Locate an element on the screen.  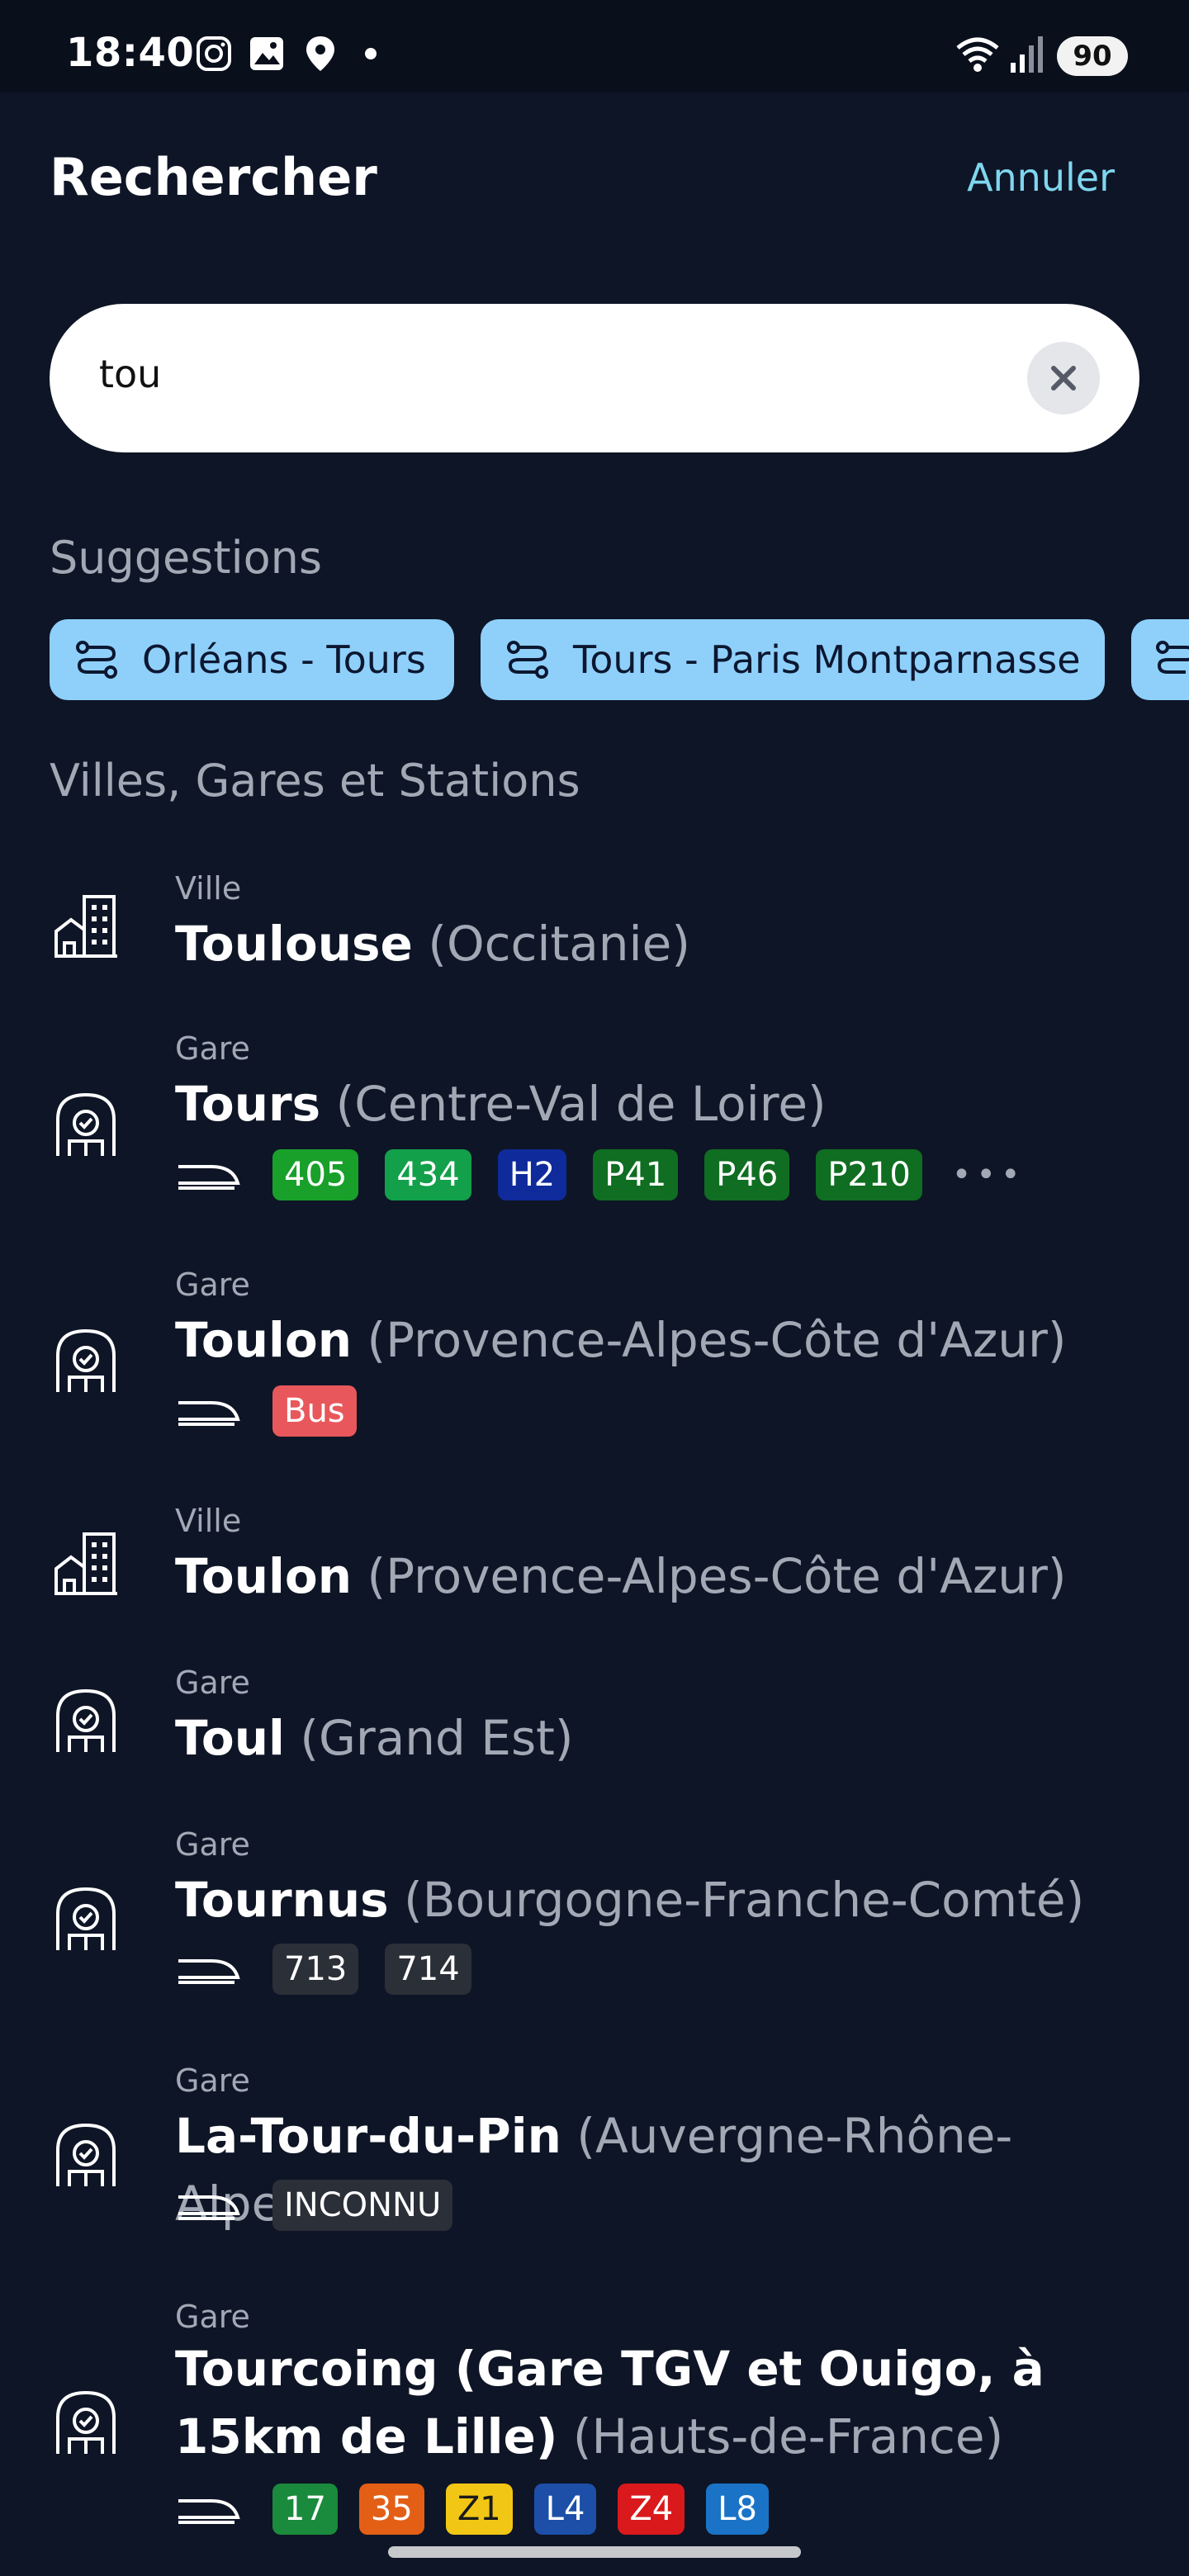
suggestions-title: Suggestions is located at coordinates (186, 558).